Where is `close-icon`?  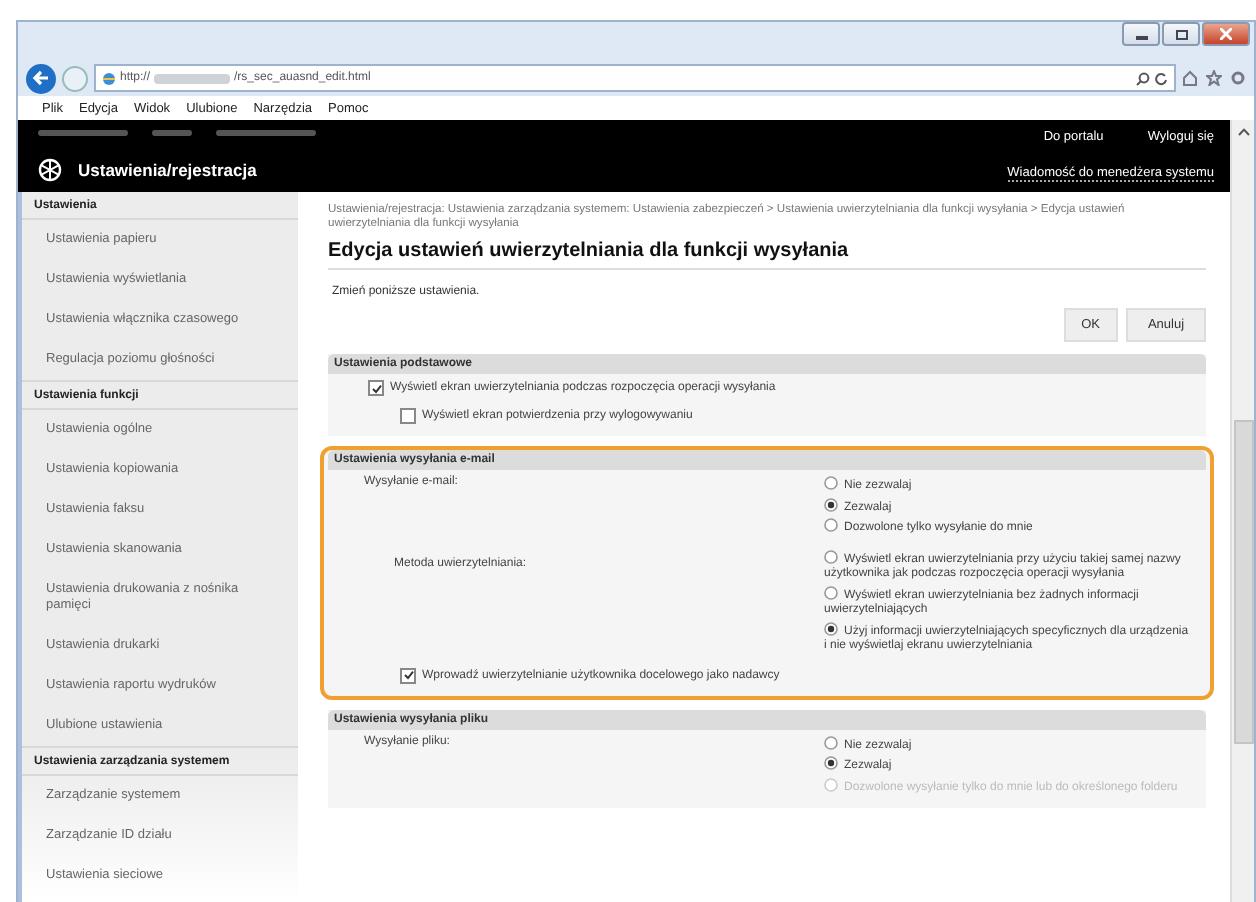 close-icon is located at coordinates (1226, 34).